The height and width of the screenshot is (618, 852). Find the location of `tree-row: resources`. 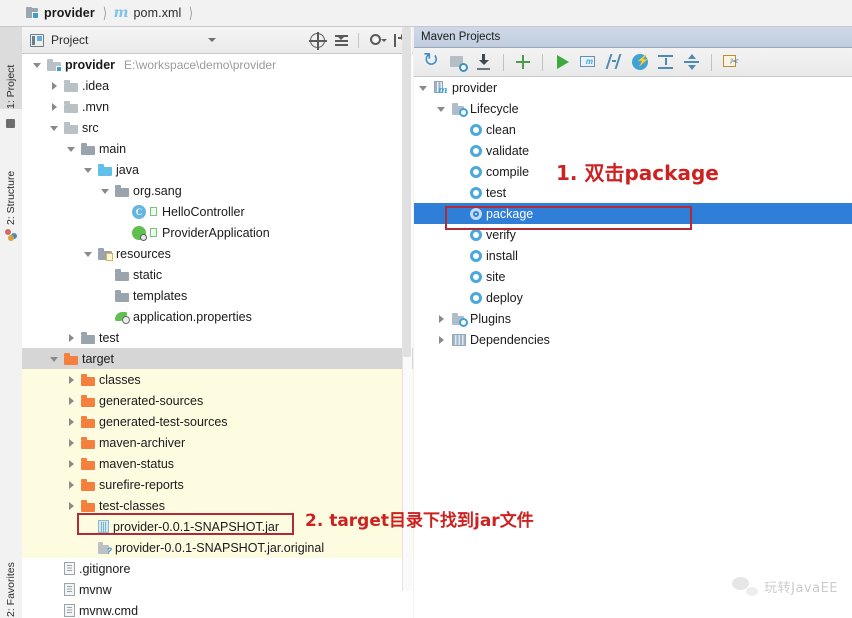

tree-row: resources is located at coordinates (217, 253).